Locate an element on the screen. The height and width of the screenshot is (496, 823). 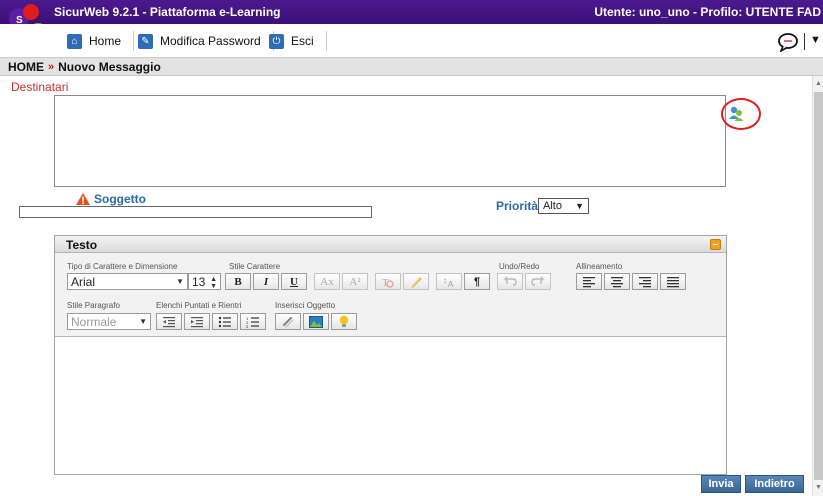
align-center-button is located at coordinates (617, 281).